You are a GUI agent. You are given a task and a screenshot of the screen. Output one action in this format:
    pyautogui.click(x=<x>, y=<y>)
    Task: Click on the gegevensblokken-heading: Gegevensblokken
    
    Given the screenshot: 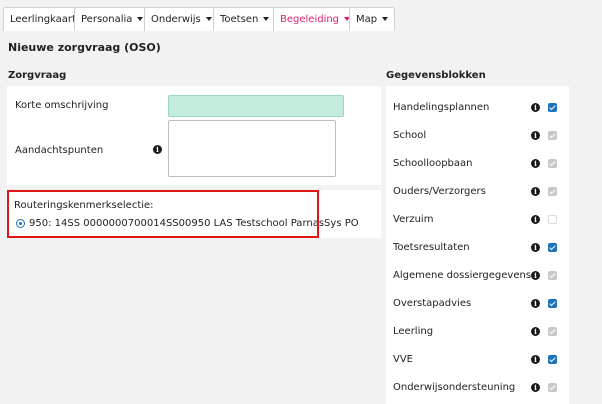 What is the action you would take?
    pyautogui.click(x=436, y=75)
    